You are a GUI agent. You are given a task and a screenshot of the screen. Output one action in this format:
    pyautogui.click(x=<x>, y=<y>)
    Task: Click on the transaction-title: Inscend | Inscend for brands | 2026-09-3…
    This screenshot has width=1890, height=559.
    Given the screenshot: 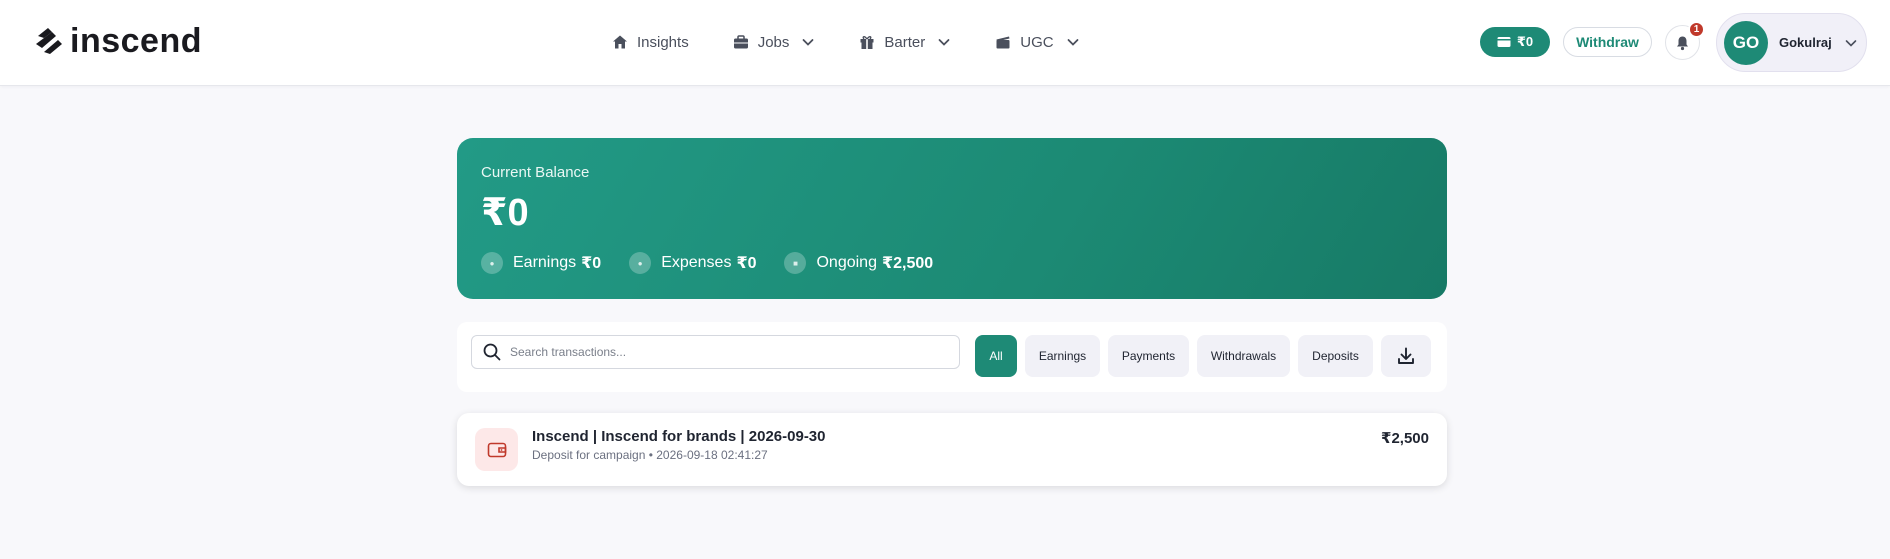 What is the action you would take?
    pyautogui.click(x=679, y=436)
    